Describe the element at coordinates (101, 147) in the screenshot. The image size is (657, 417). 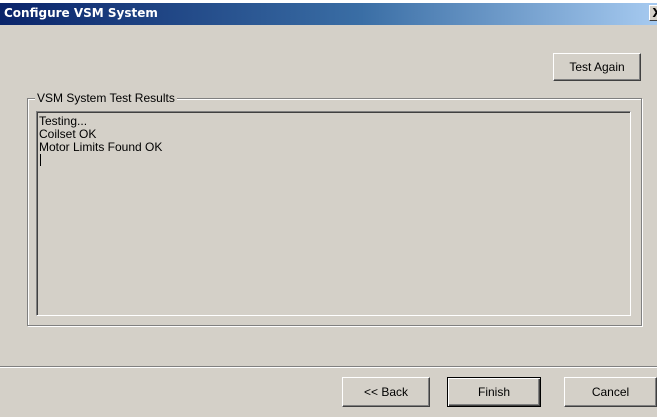
I see `results-line: Motor Limits Found OK` at that location.